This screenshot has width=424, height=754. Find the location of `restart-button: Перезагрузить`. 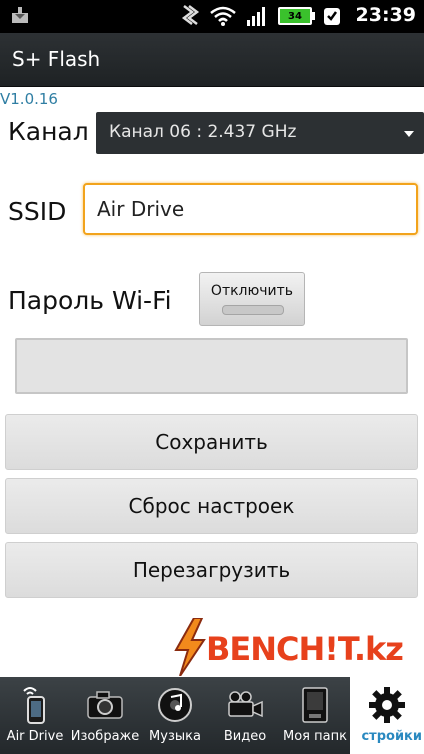

restart-button: Перезагрузить is located at coordinates (211, 570).